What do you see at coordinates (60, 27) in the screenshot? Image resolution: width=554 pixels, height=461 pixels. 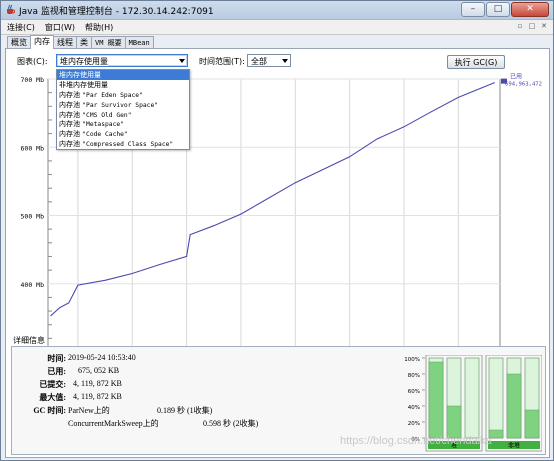 I see `menu-window: 窗口(W)` at bounding box center [60, 27].